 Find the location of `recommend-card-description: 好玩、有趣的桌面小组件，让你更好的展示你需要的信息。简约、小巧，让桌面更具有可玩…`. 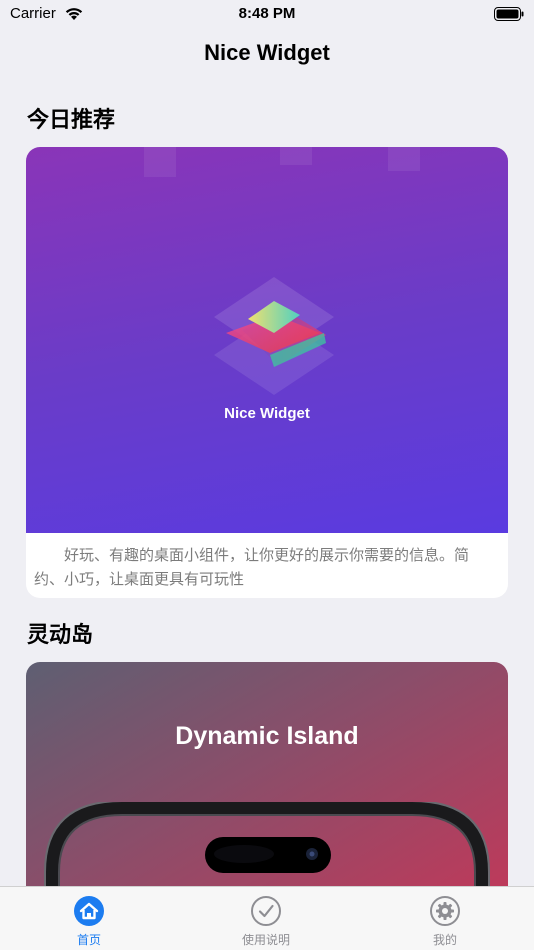

recommend-card-description: 好玩、有趣的桌面小组件，让你更好的展示你需要的信息。简约、小巧，让桌面更具有可玩… is located at coordinates (252, 567).